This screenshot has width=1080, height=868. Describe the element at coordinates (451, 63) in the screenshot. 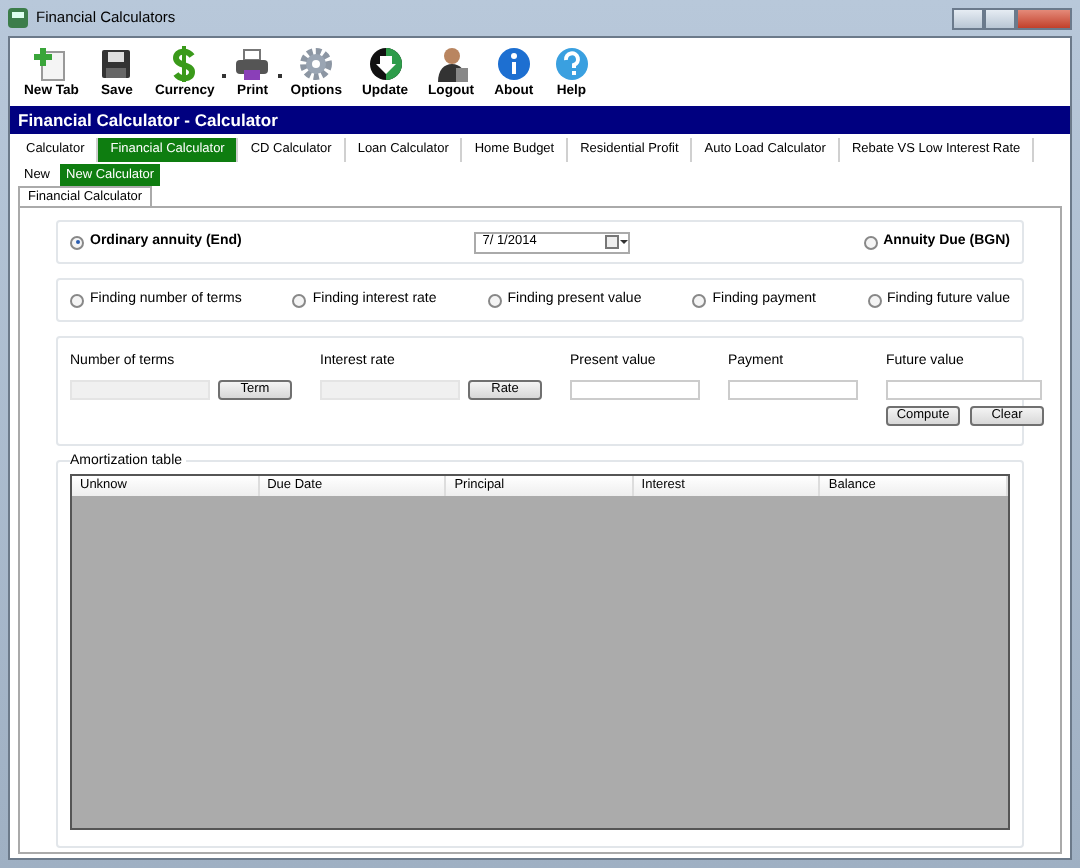

I see `person-icon` at that location.